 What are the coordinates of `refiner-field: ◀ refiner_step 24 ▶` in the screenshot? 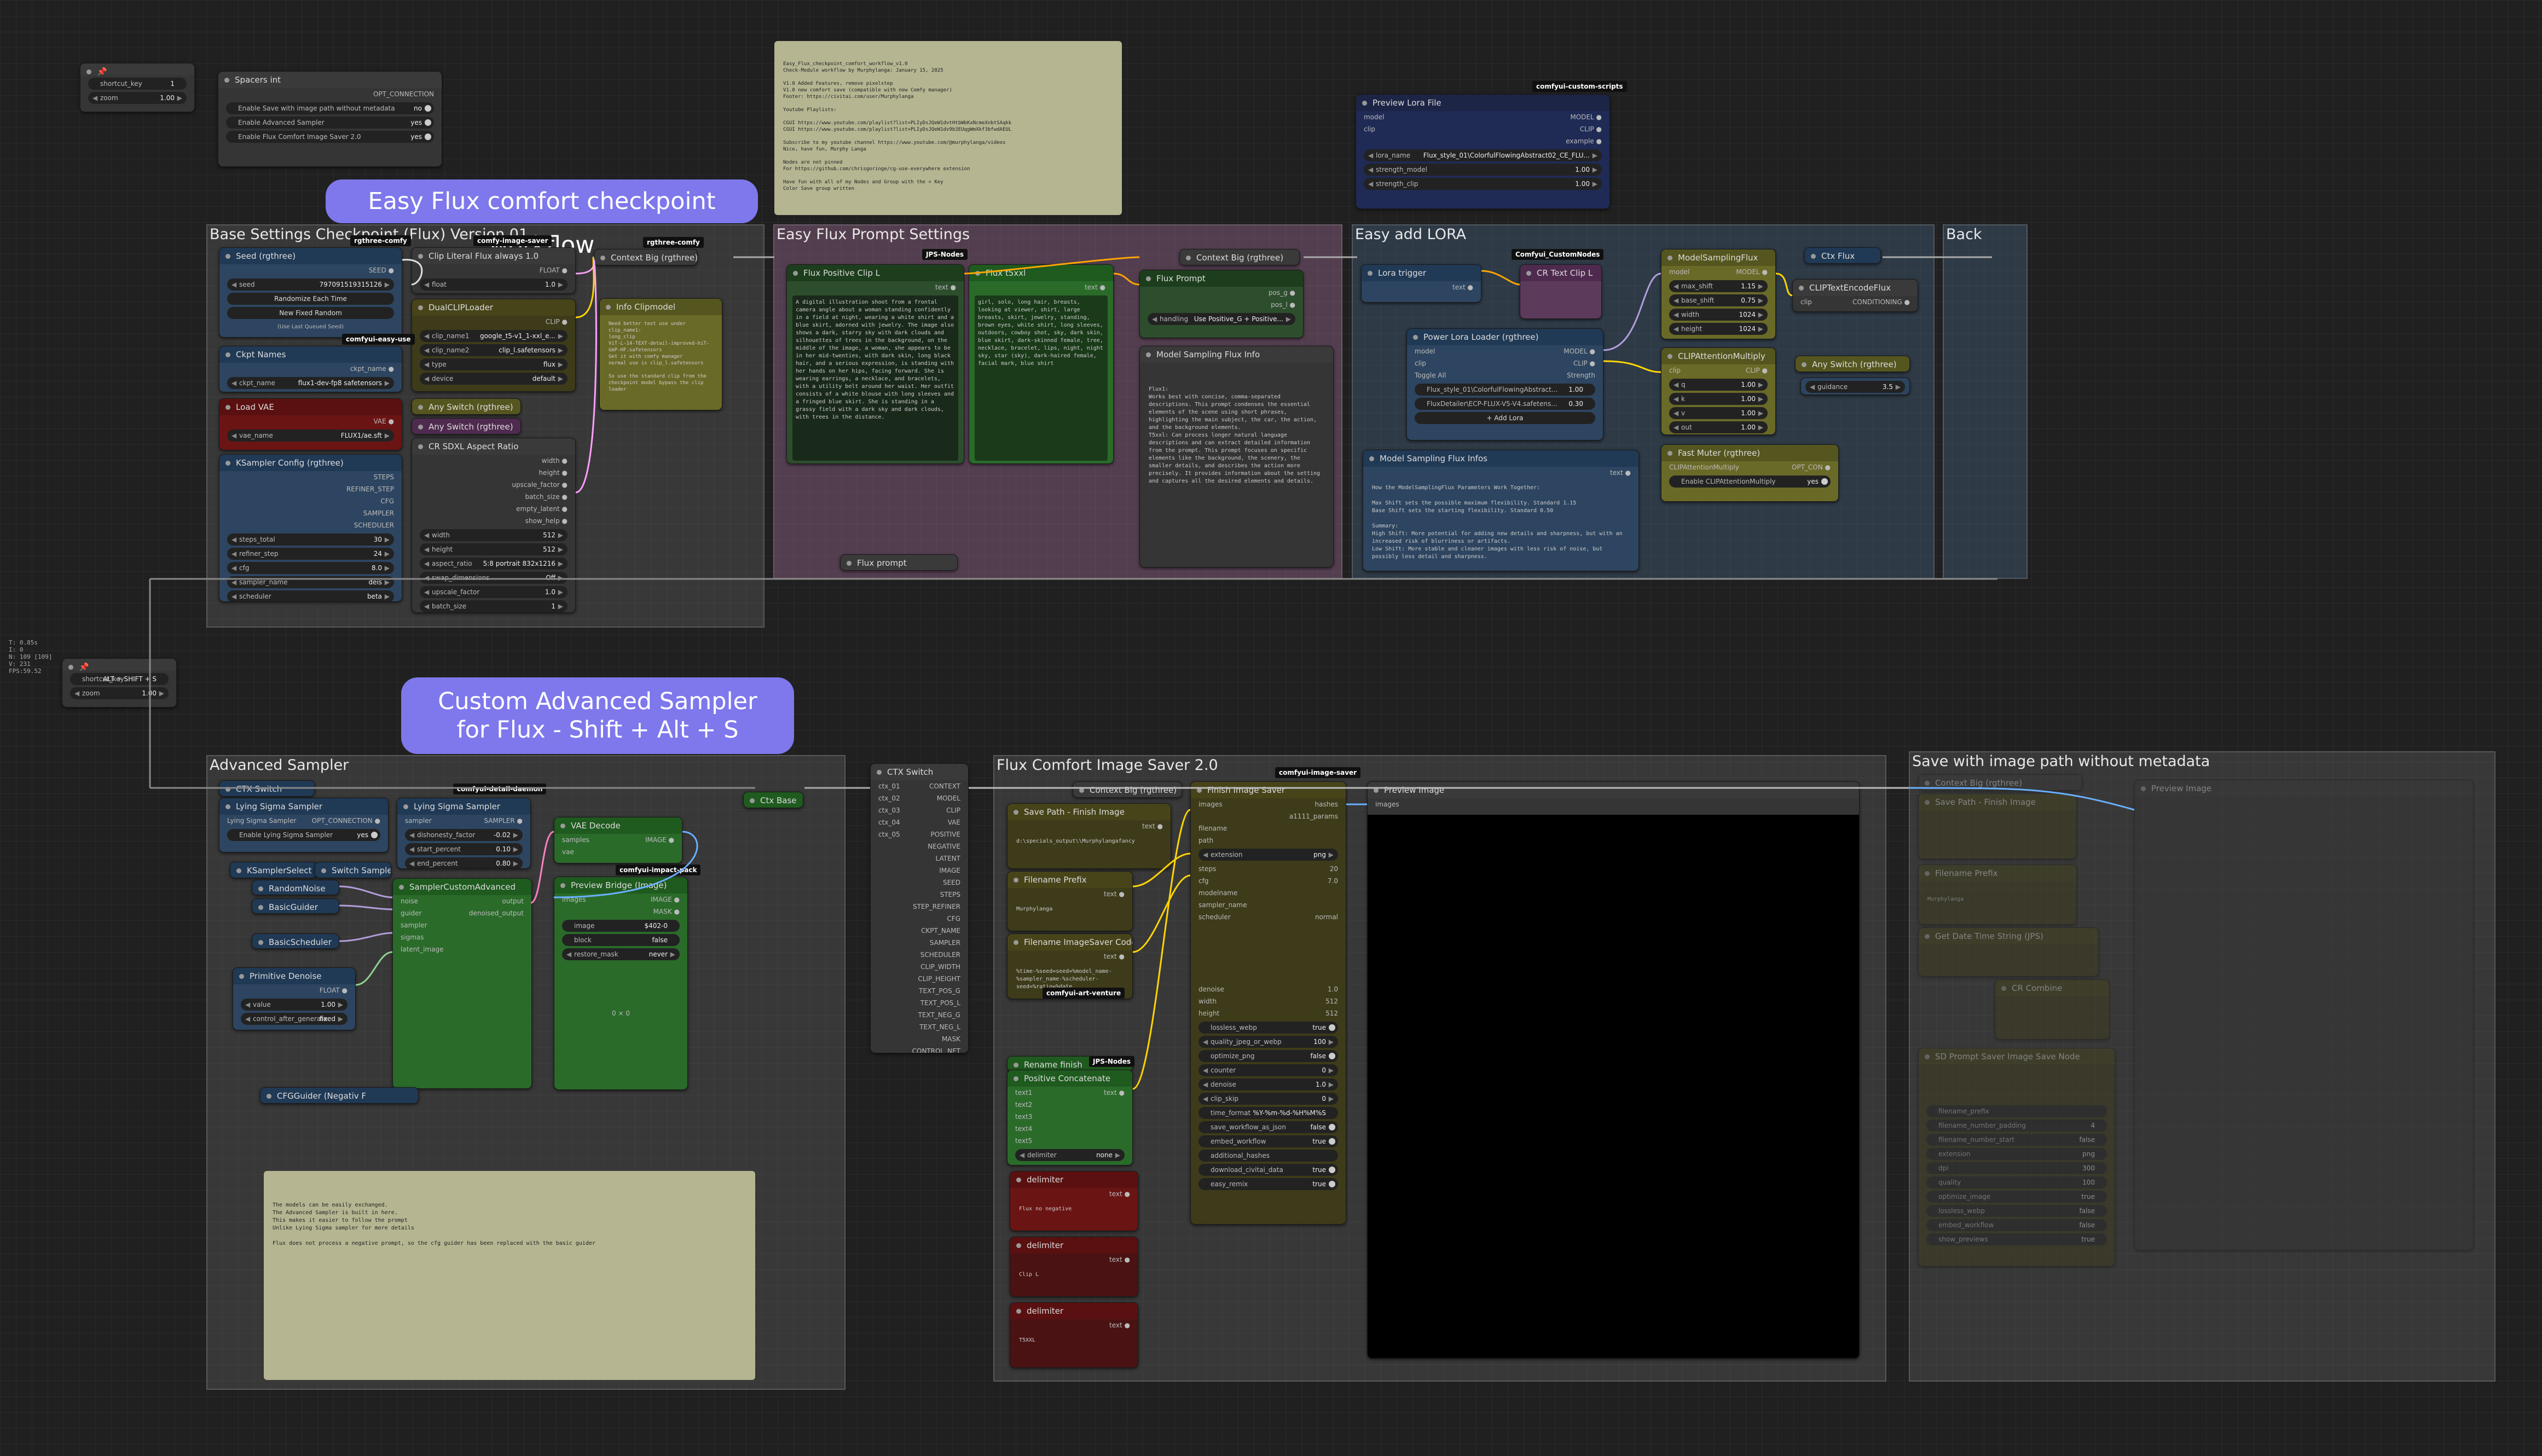 It's located at (310, 554).